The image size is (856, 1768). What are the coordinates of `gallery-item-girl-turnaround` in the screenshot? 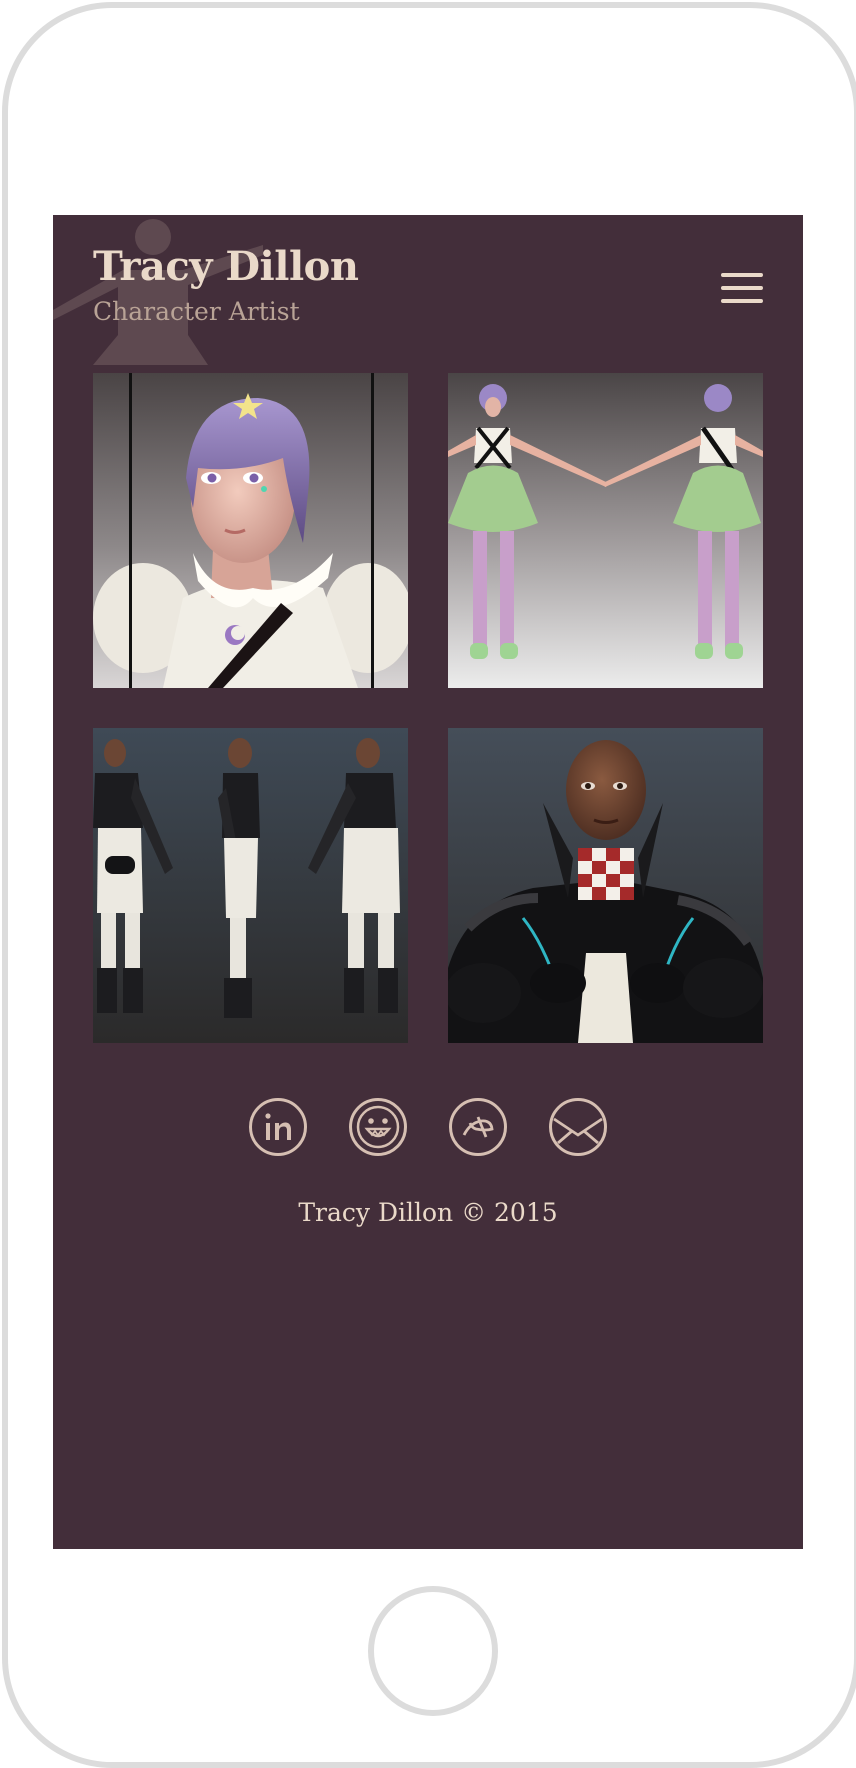 It's located at (605, 530).